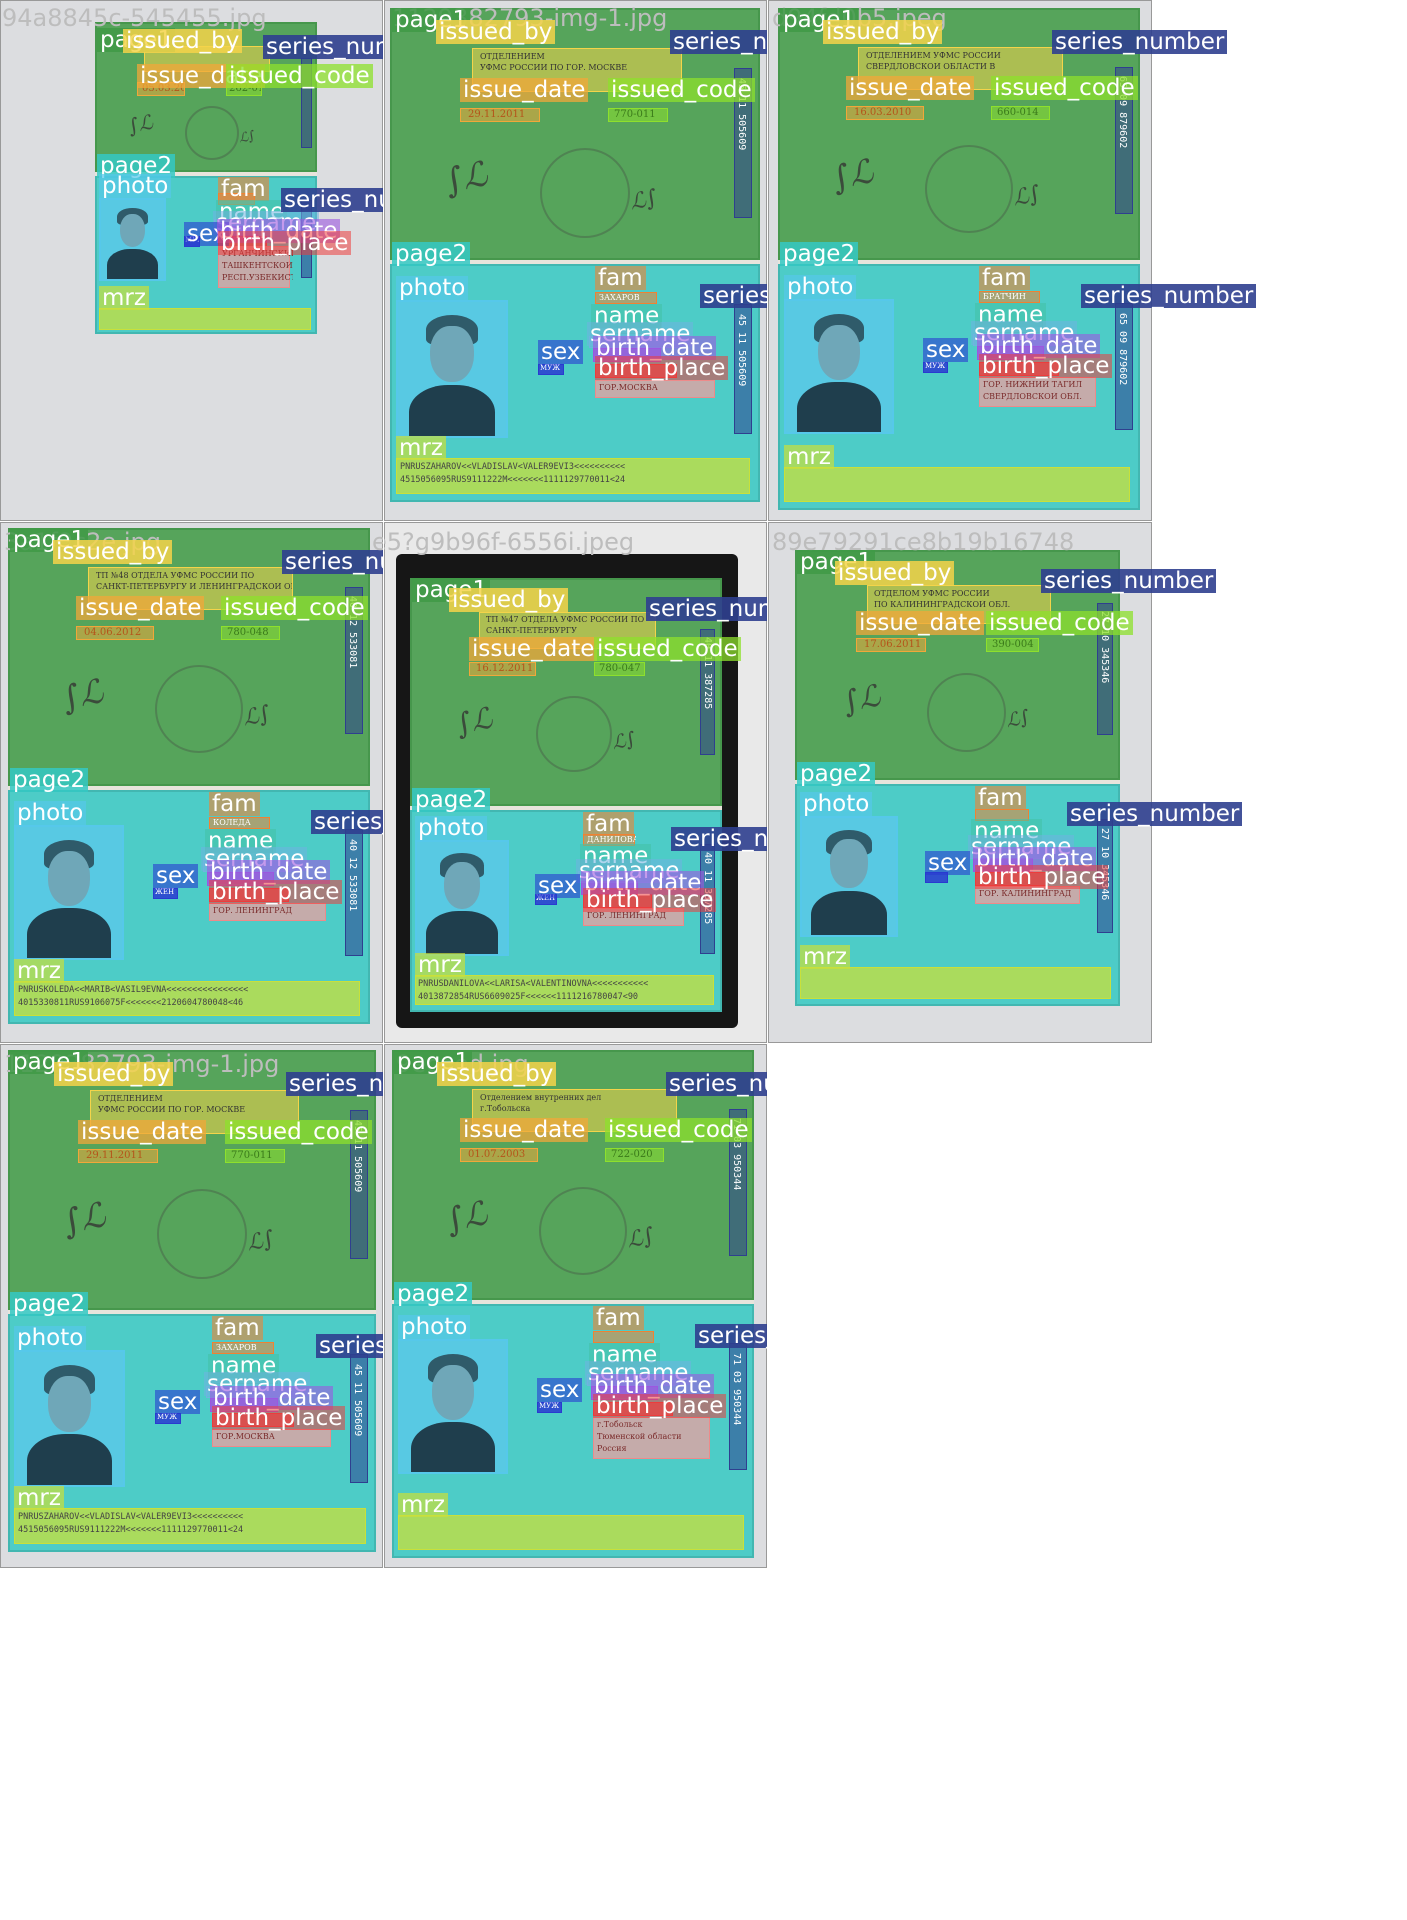 The width and height of the screenshot is (1407, 1920). What do you see at coordinates (248, 632) in the screenshot?
I see `field-value: 780-048` at bounding box center [248, 632].